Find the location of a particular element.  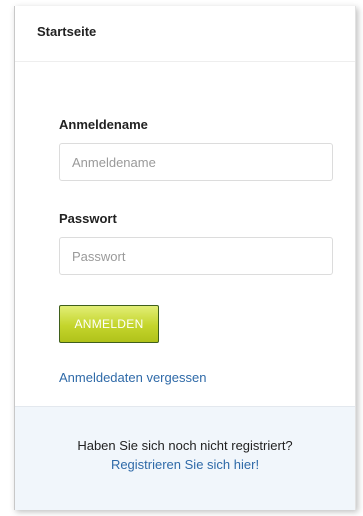

register-link: Registrieren Sie sich hier! is located at coordinates (185, 464).